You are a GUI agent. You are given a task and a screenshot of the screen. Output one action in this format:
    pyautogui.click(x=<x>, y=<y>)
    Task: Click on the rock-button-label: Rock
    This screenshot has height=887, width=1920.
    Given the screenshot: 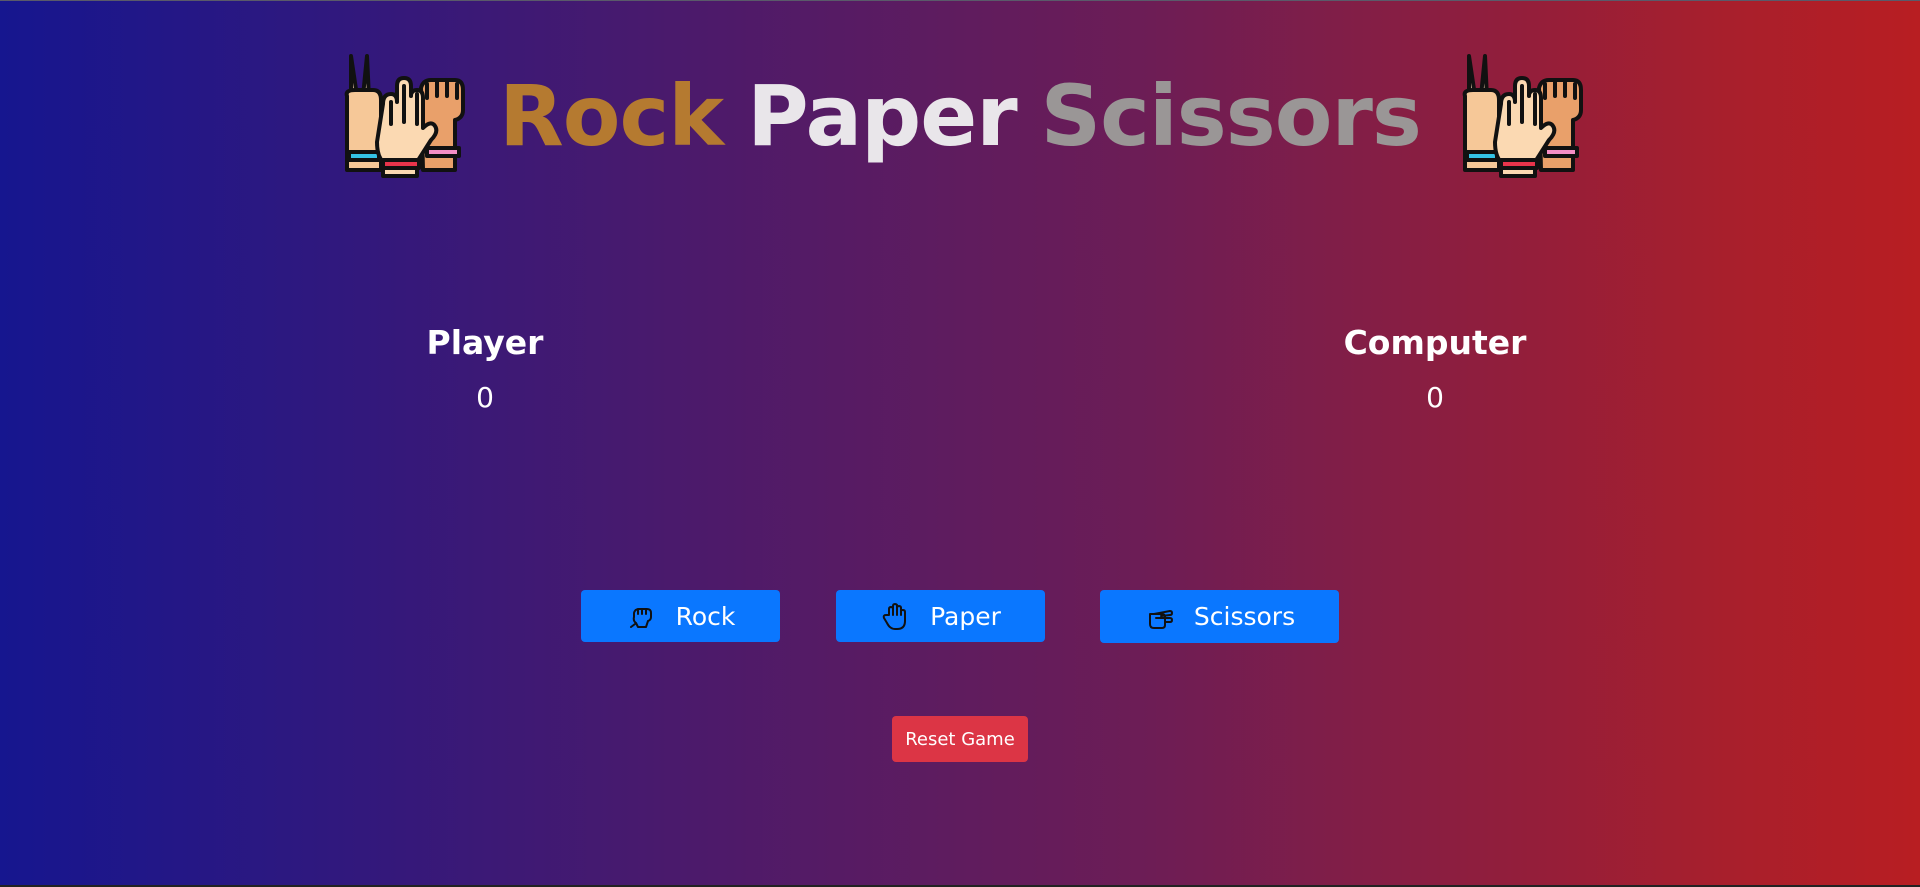 What is the action you would take?
    pyautogui.click(x=705, y=616)
    